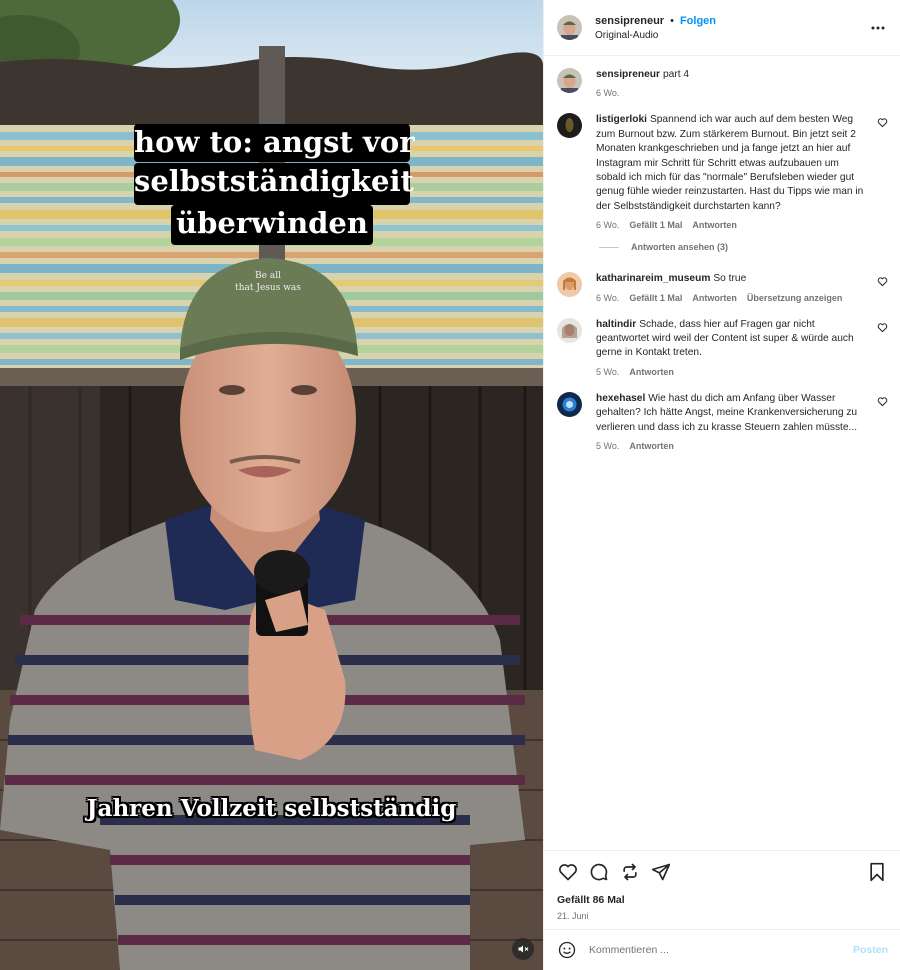 The image size is (900, 970). What do you see at coordinates (268, 288) in the screenshot?
I see `svg-text: that Jesus was` at bounding box center [268, 288].